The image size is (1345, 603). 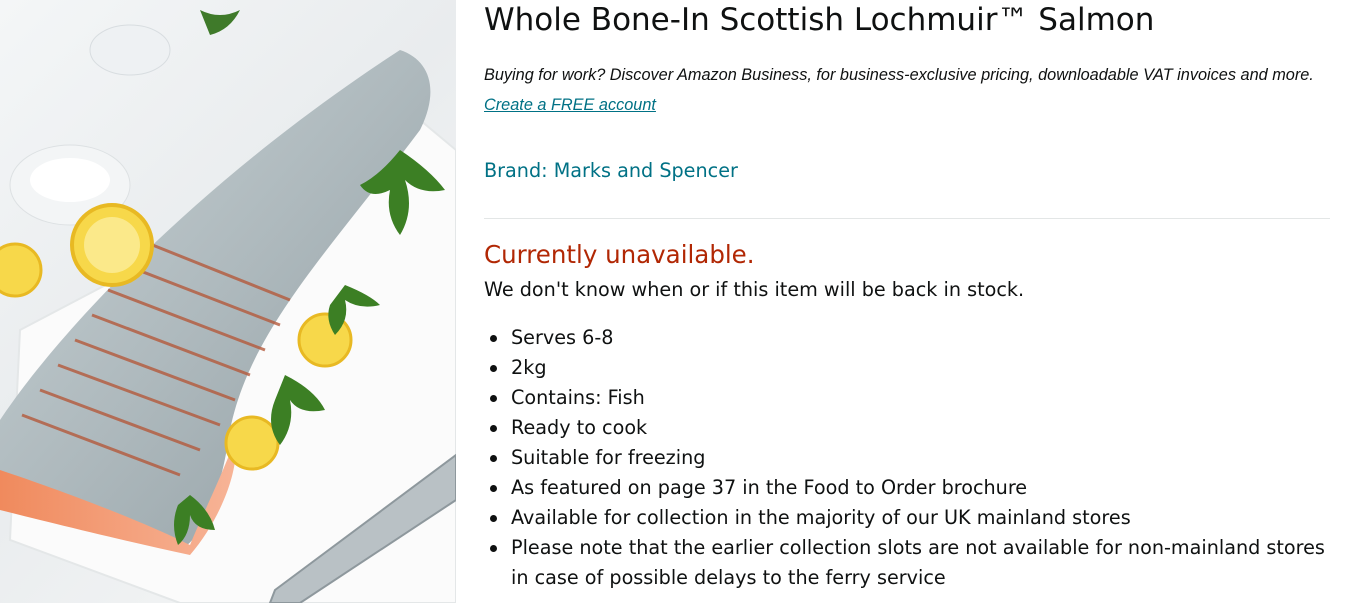 What do you see at coordinates (611, 170) in the screenshot?
I see `brand-link: Brand: Marks and Spencer` at bounding box center [611, 170].